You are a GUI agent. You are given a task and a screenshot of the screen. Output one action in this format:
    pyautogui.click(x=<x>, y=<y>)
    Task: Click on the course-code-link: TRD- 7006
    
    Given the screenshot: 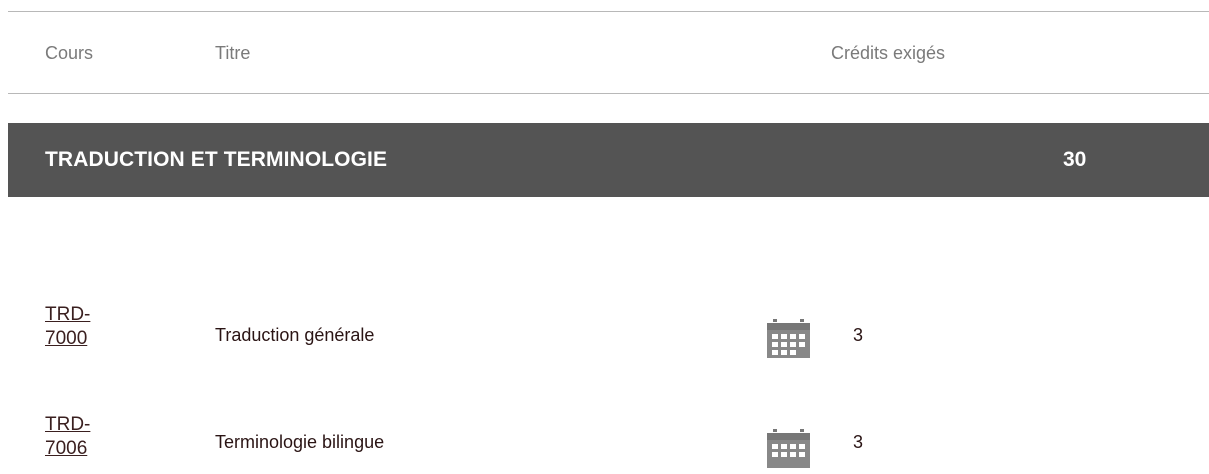 What is the action you would take?
    pyautogui.click(x=67, y=437)
    